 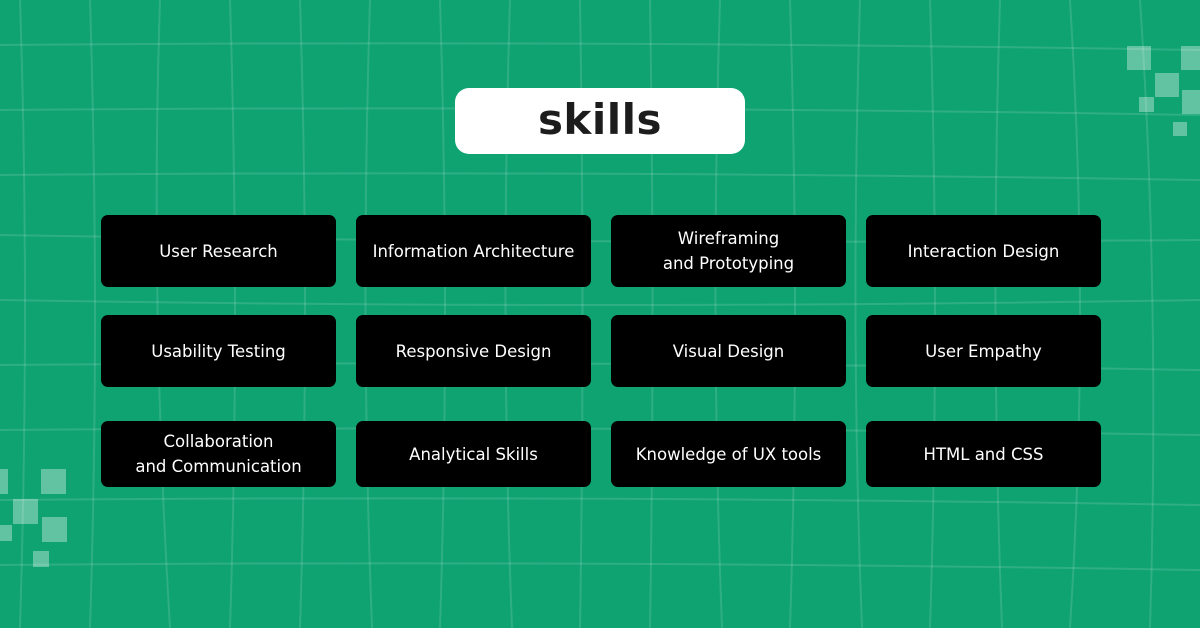 I want to click on skill-card-information-architecture: Information Architecture, so click(x=473, y=251).